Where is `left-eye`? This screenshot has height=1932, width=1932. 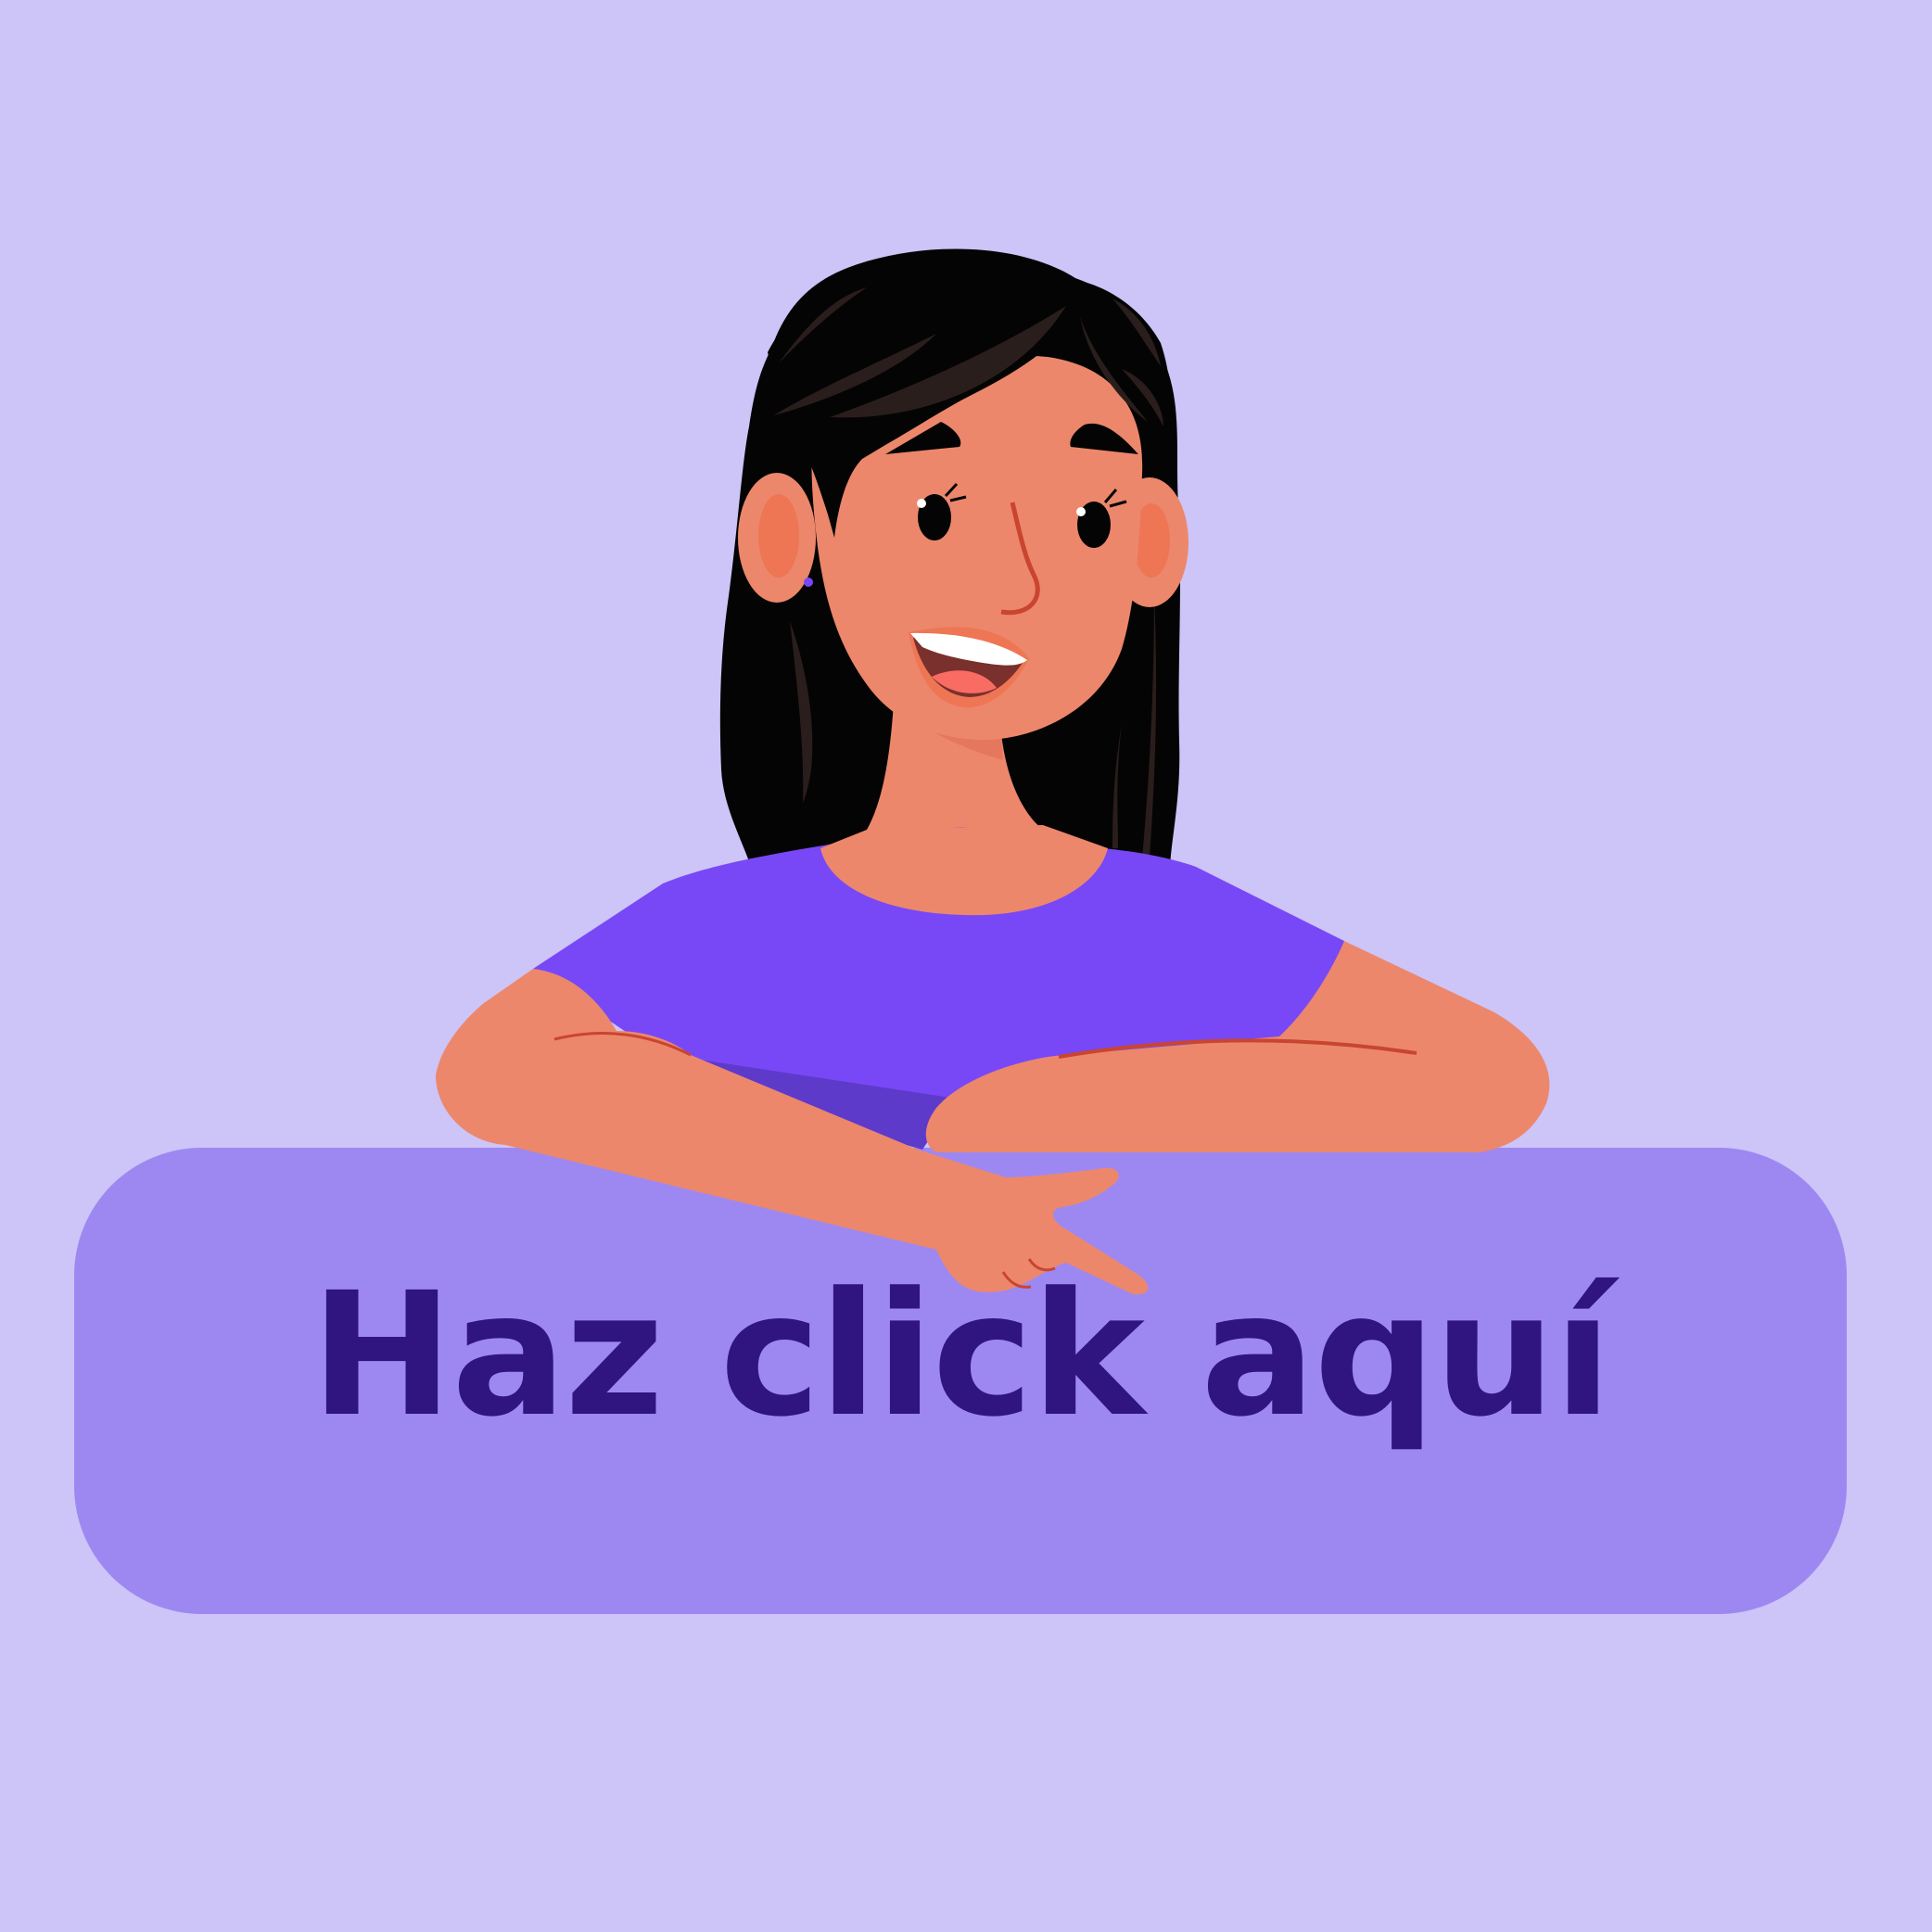
left-eye is located at coordinates (934, 517).